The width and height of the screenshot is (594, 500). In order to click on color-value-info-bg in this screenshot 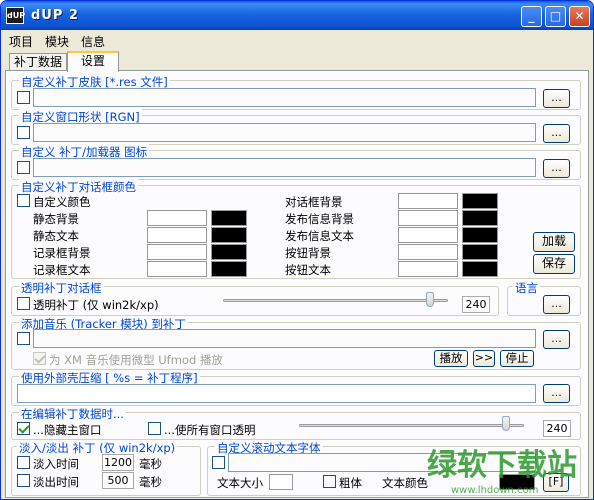, I will do `click(428, 218)`.